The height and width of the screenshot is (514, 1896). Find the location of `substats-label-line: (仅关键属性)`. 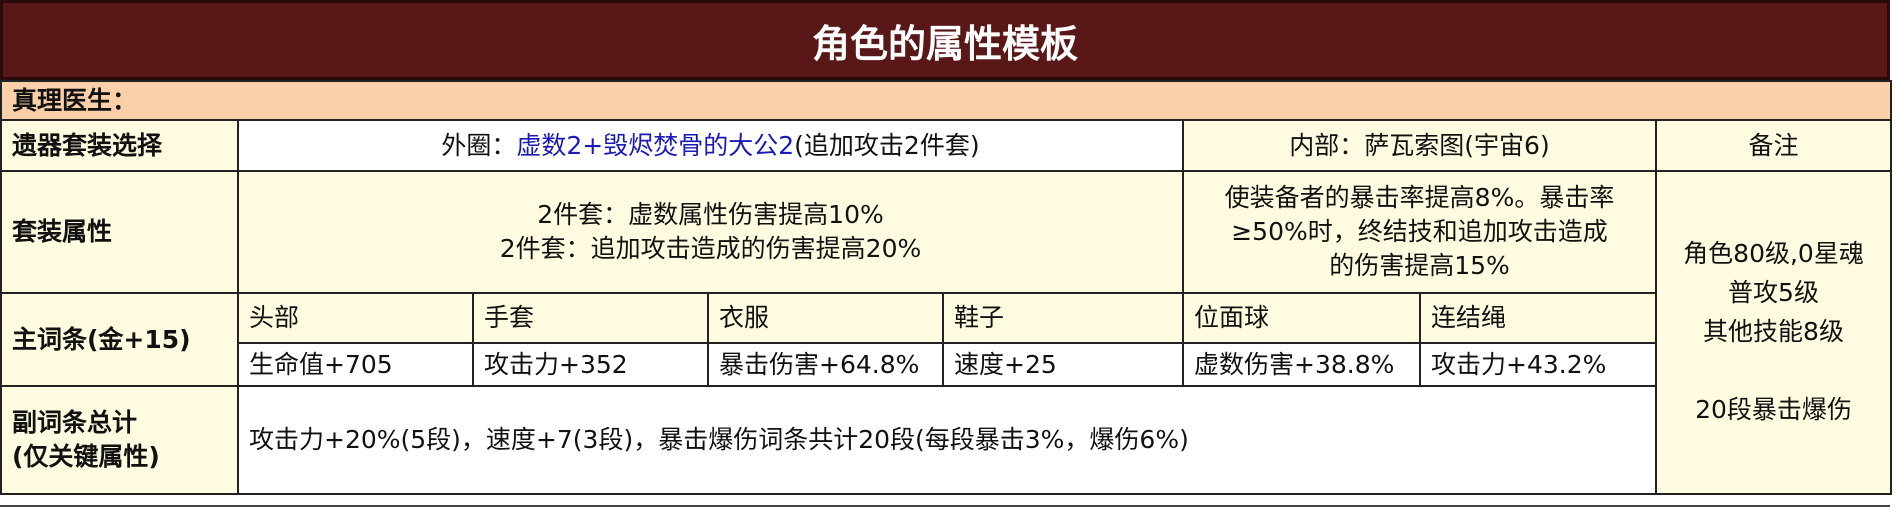

substats-label-line: (仅关键属性) is located at coordinates (86, 456).